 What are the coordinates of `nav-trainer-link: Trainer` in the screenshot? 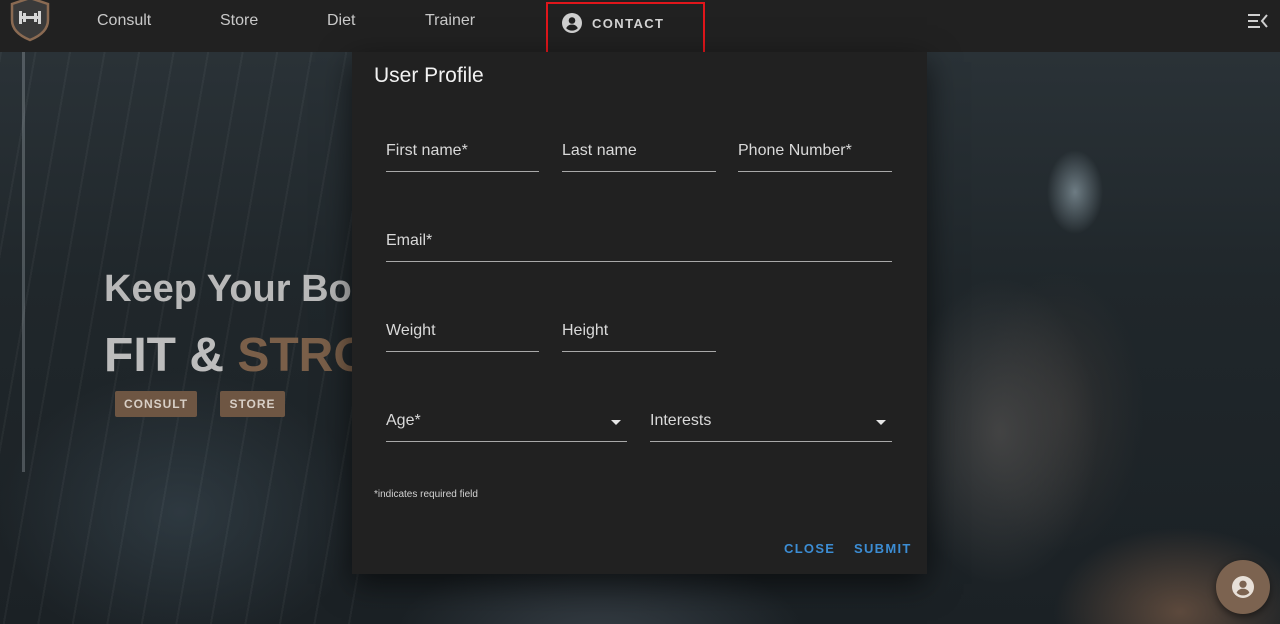 It's located at (450, 21).